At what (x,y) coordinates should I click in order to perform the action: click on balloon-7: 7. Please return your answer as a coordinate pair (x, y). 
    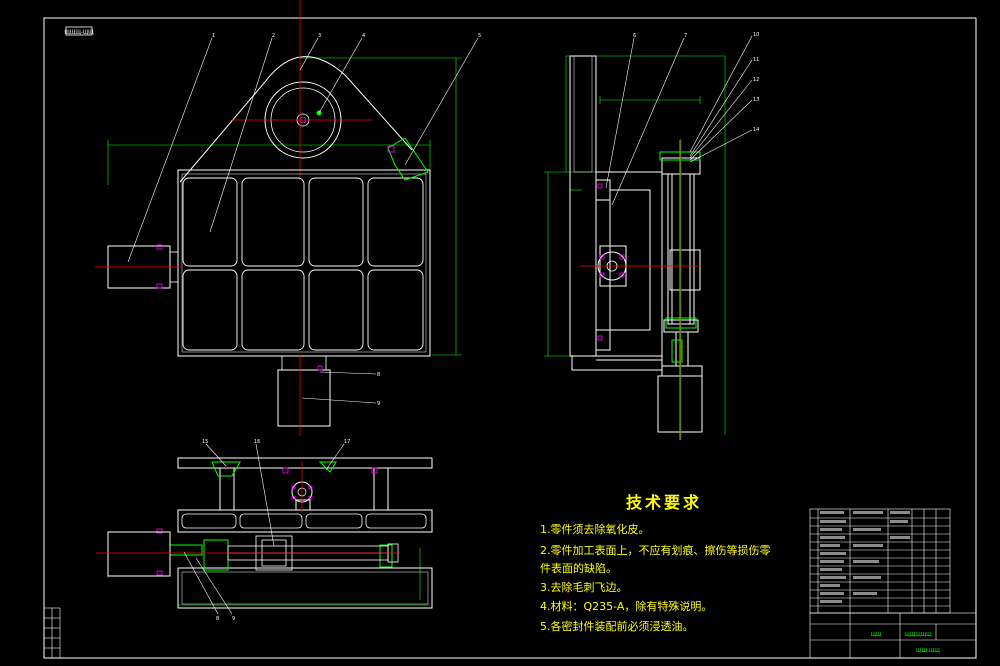
    Looking at the image, I should click on (685, 36).